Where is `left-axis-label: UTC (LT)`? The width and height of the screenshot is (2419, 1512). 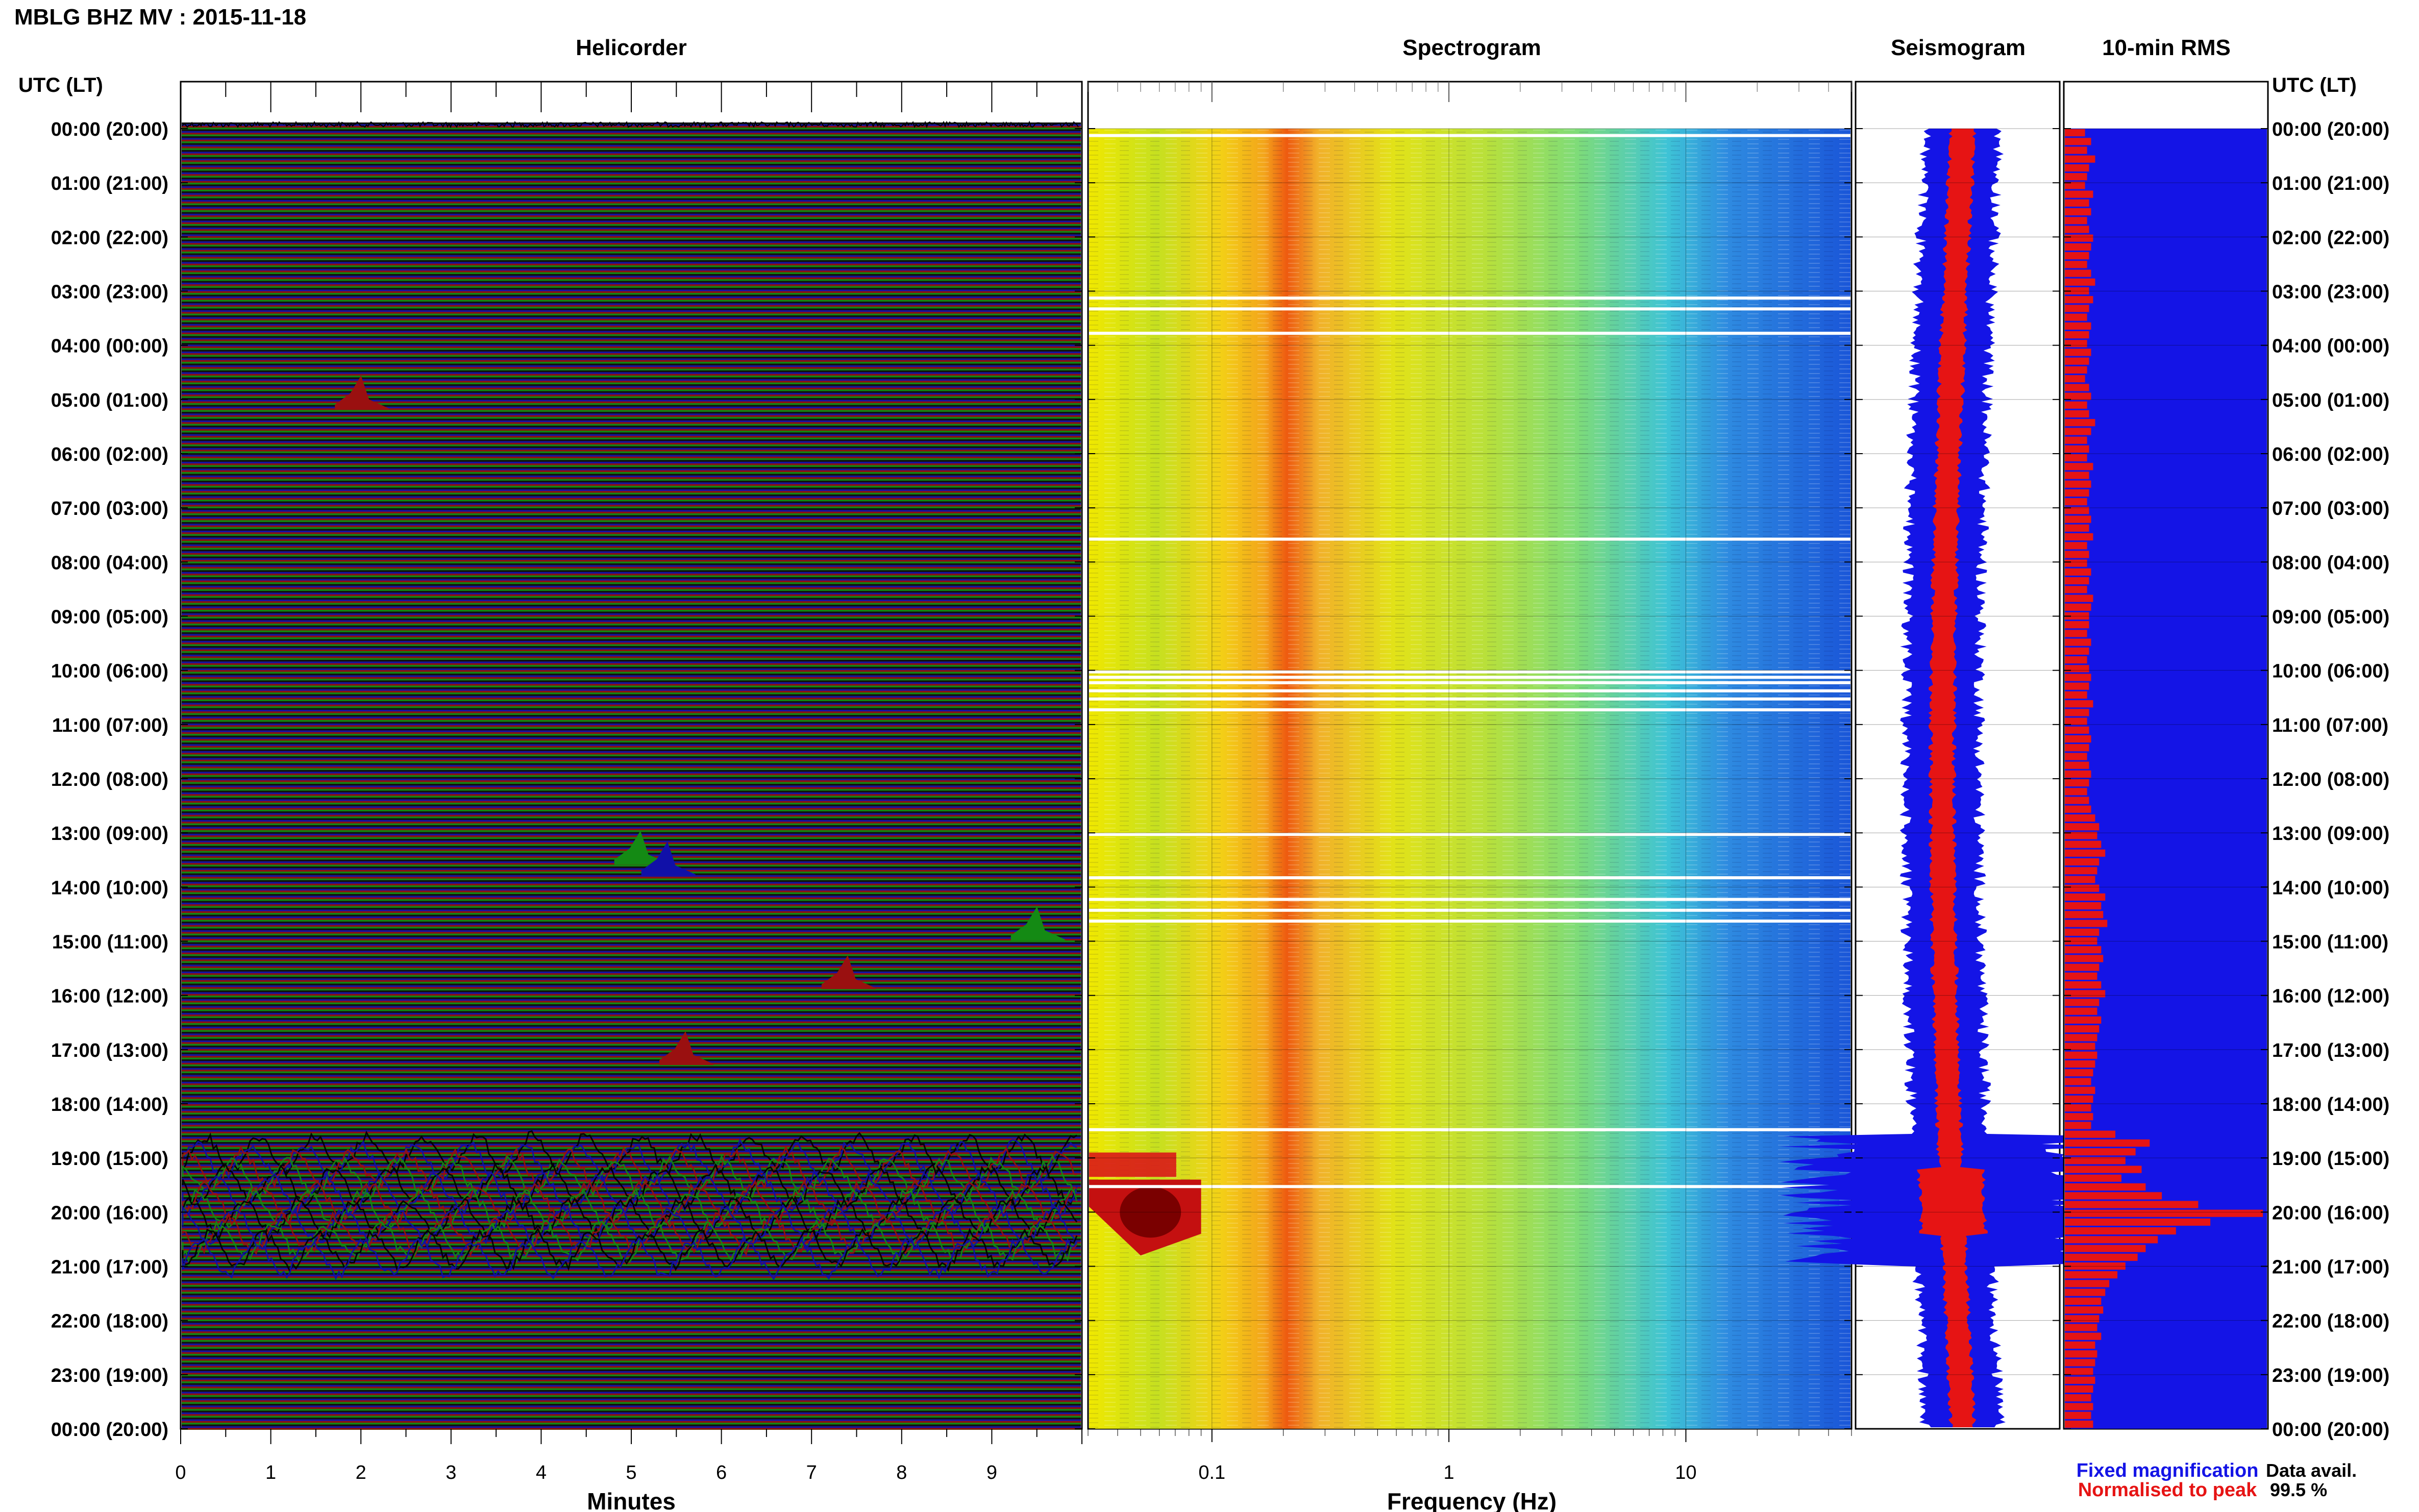 left-axis-label: UTC (LT) is located at coordinates (60, 85).